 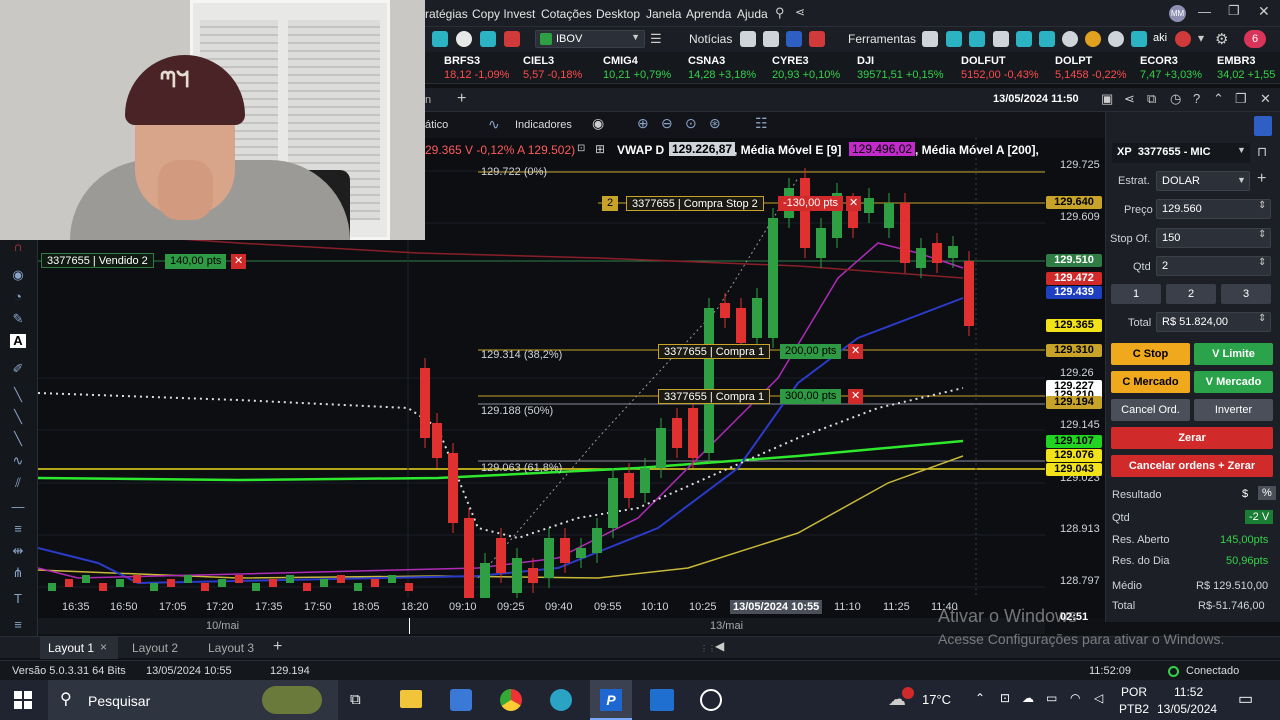 What do you see at coordinates (714, 351) in the screenshot?
I see `buy-order-label: 3377655 | Compra 1` at bounding box center [714, 351].